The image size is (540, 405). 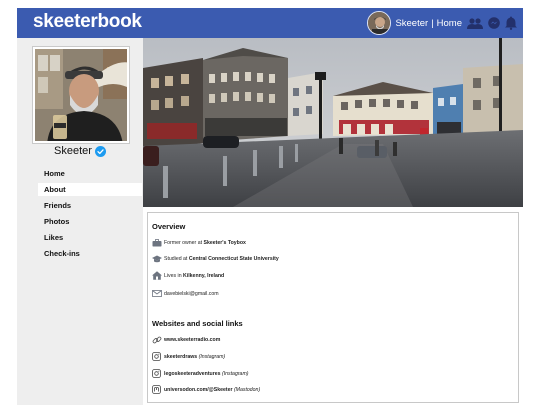 What do you see at coordinates (192, 340) in the screenshot?
I see `website-link: www.skeeterradio.com` at bounding box center [192, 340].